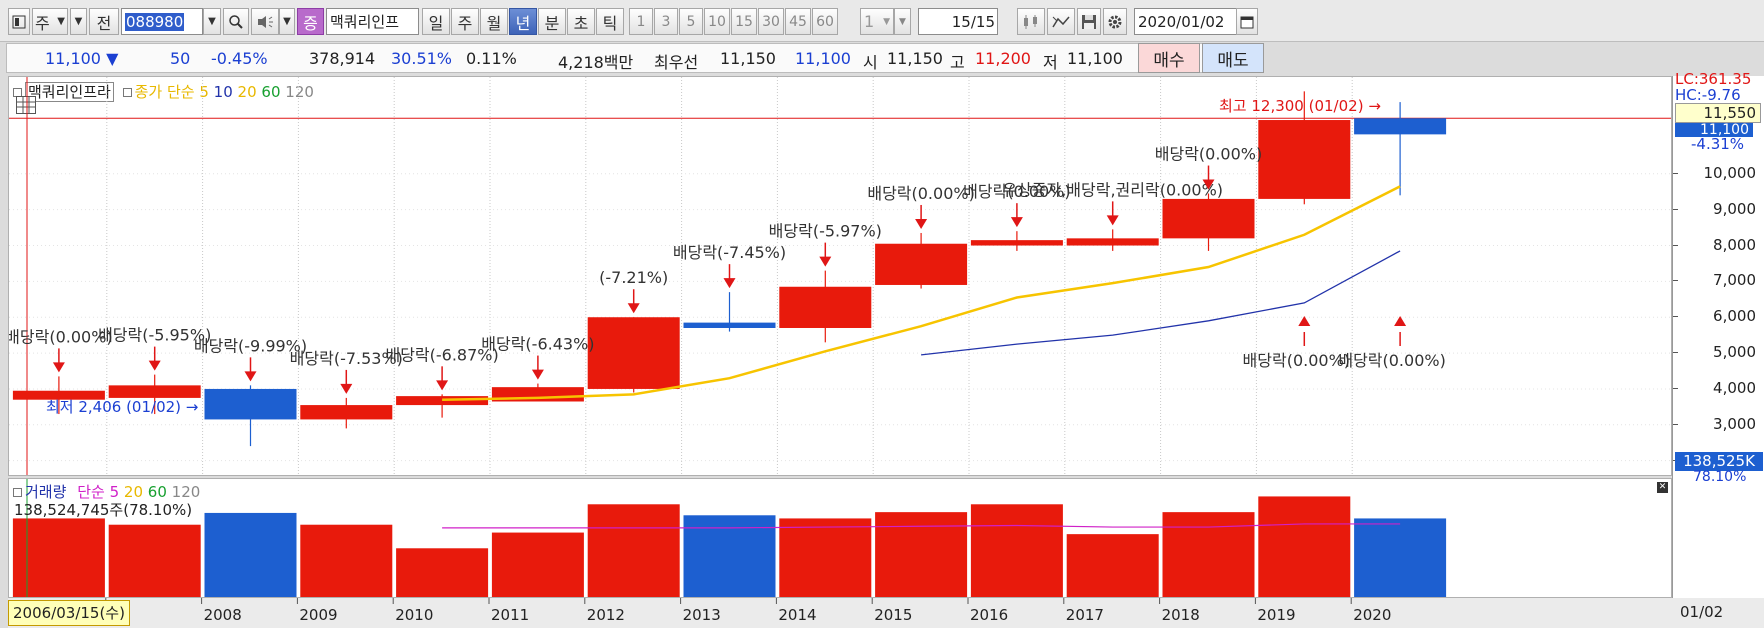  Describe the element at coordinates (1233, 58) in the screenshot. I see `sell-button: 매도` at that location.